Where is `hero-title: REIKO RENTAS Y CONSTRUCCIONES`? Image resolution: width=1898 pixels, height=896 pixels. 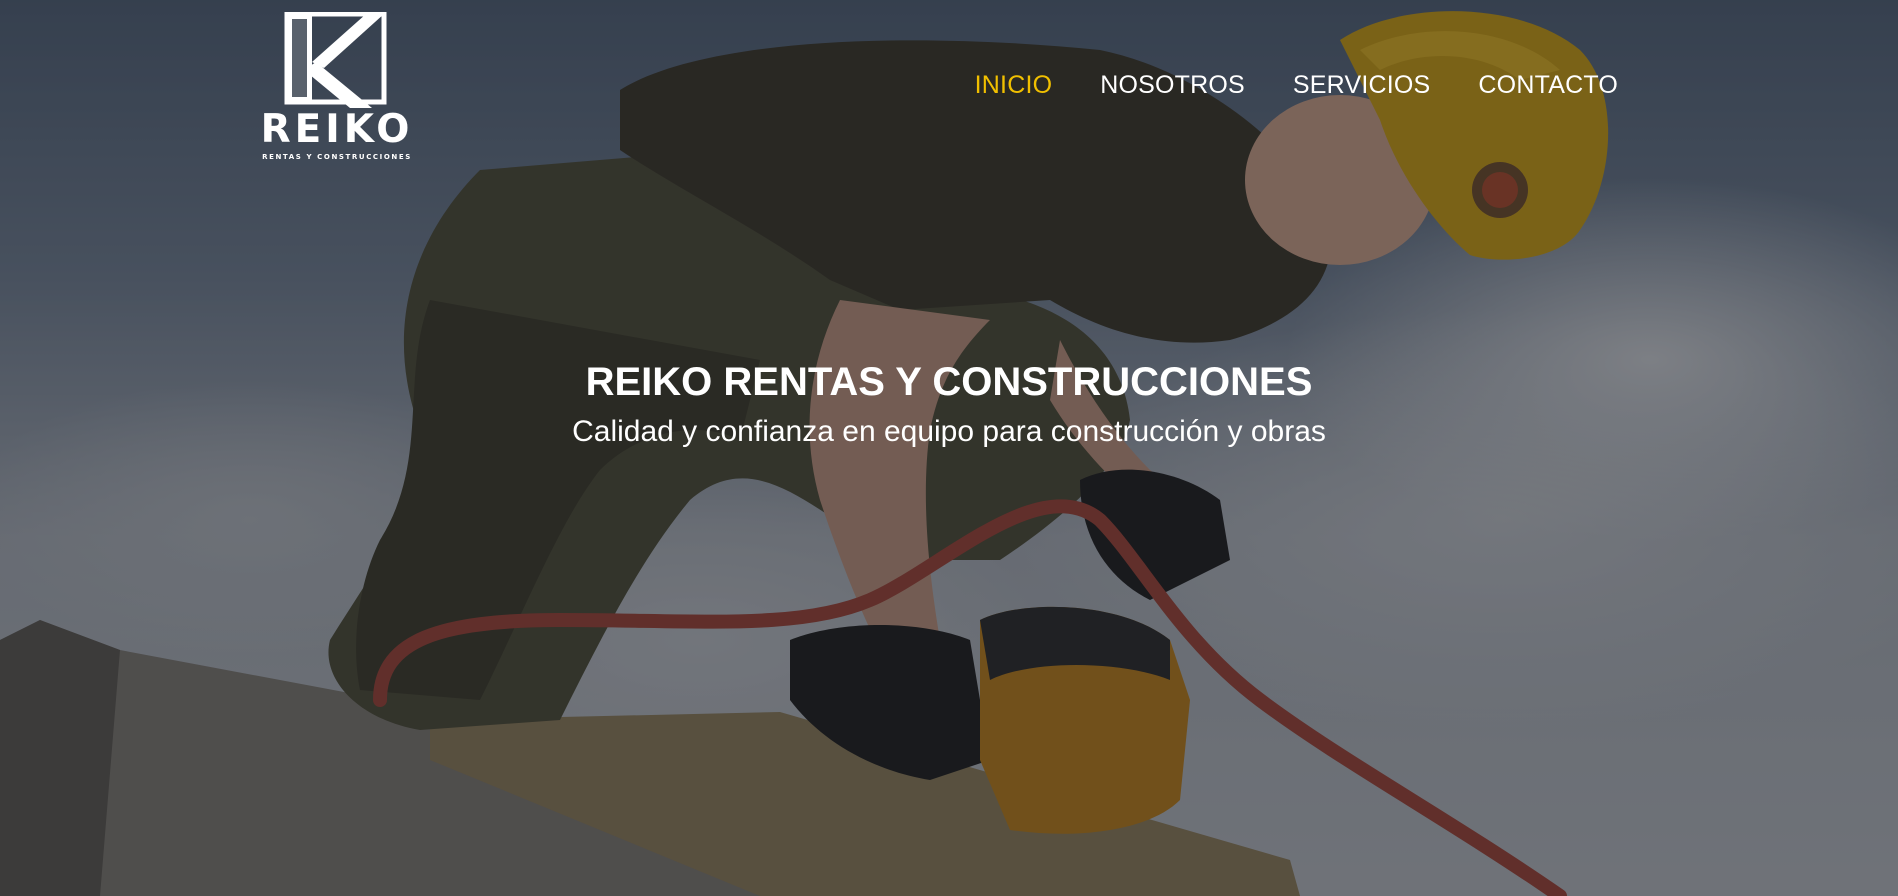 hero-title: REIKO RENTAS Y CONSTRUCCIONES is located at coordinates (949, 382).